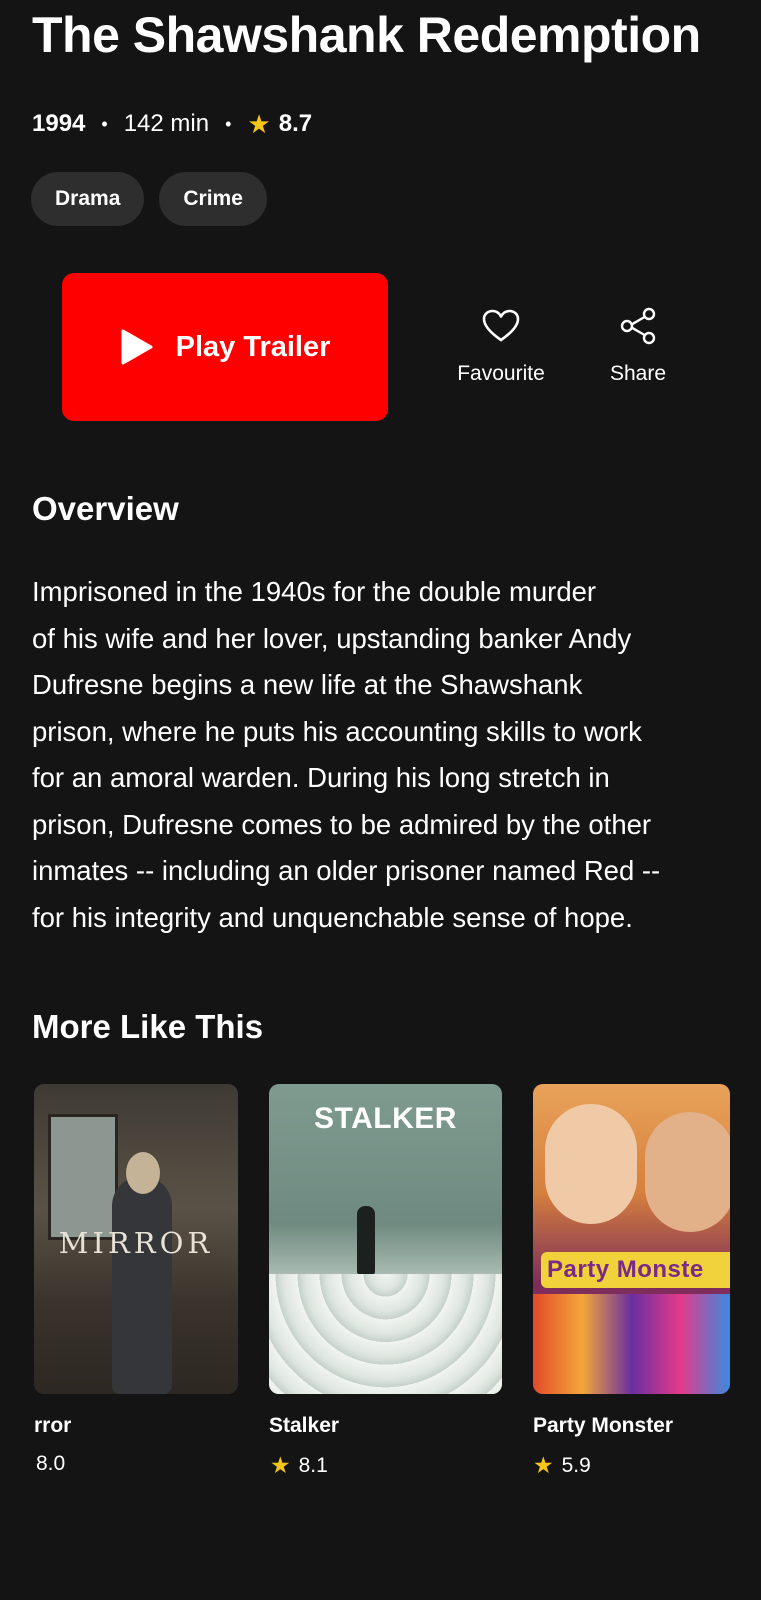  Describe the element at coordinates (52, 1426) in the screenshot. I see `card-title: rror` at that location.